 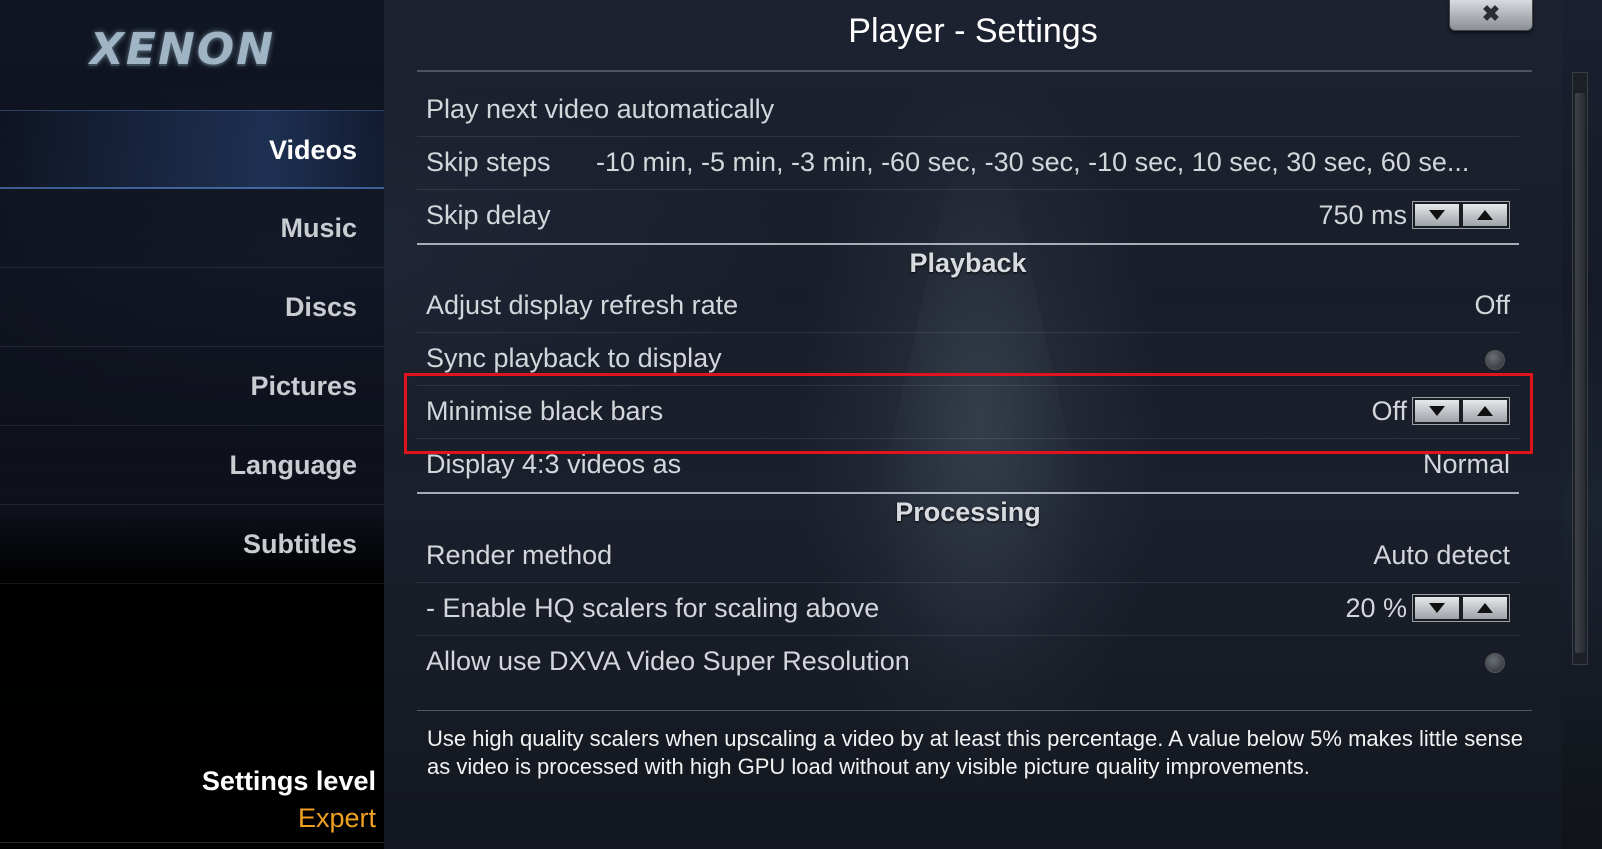 I want to click on close-button: ✖, so click(x=1491, y=15).